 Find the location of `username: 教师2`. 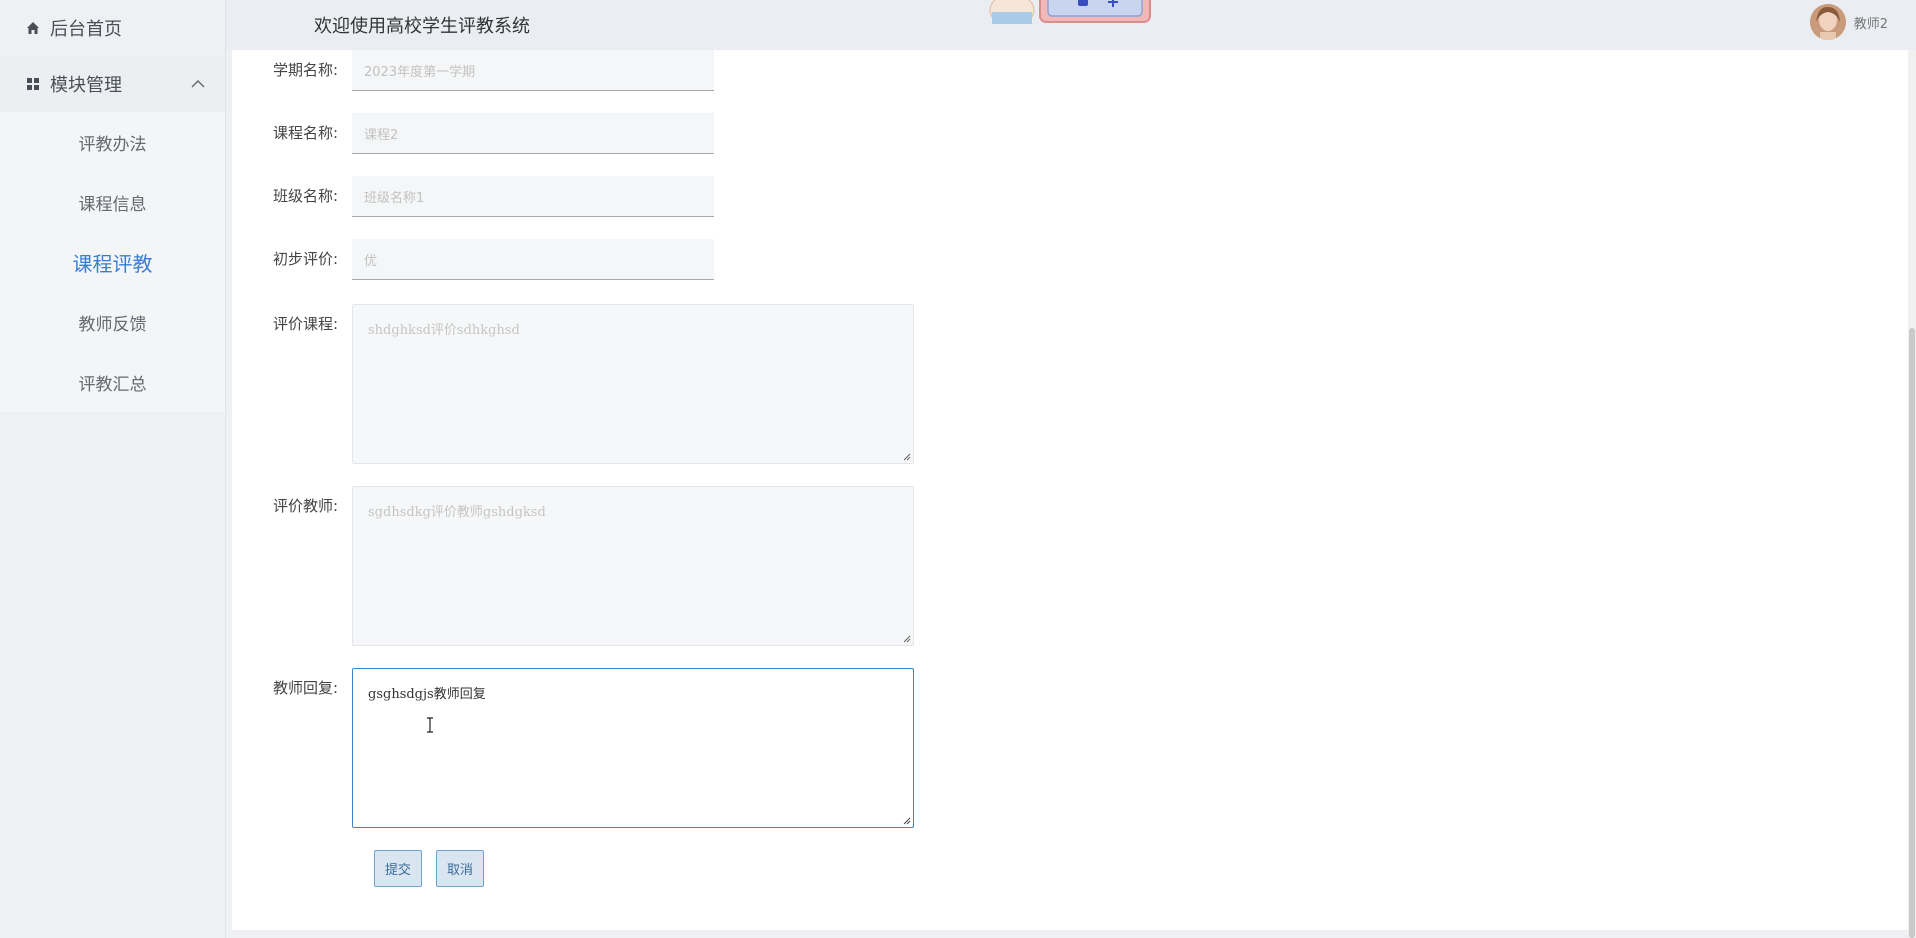

username: 教师2 is located at coordinates (1870, 24).